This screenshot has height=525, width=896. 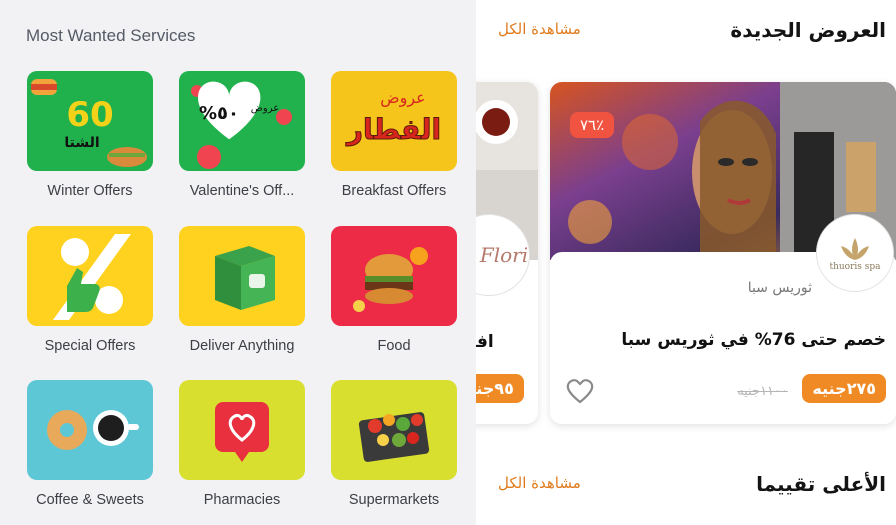 I want to click on donut-coffee-icon, so click(x=93, y=430).